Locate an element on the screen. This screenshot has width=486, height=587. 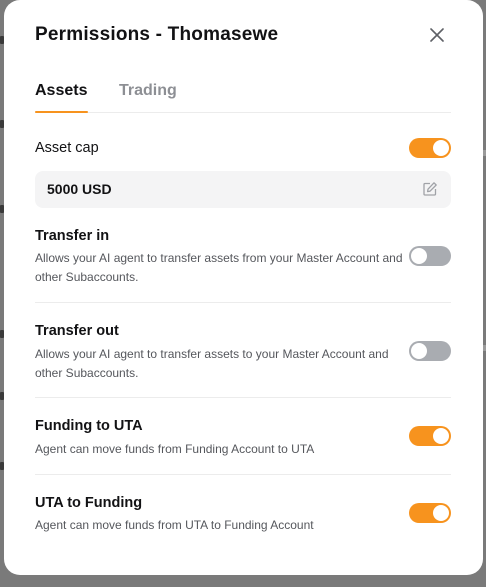
edit-asset-cap-button is located at coordinates (430, 189).